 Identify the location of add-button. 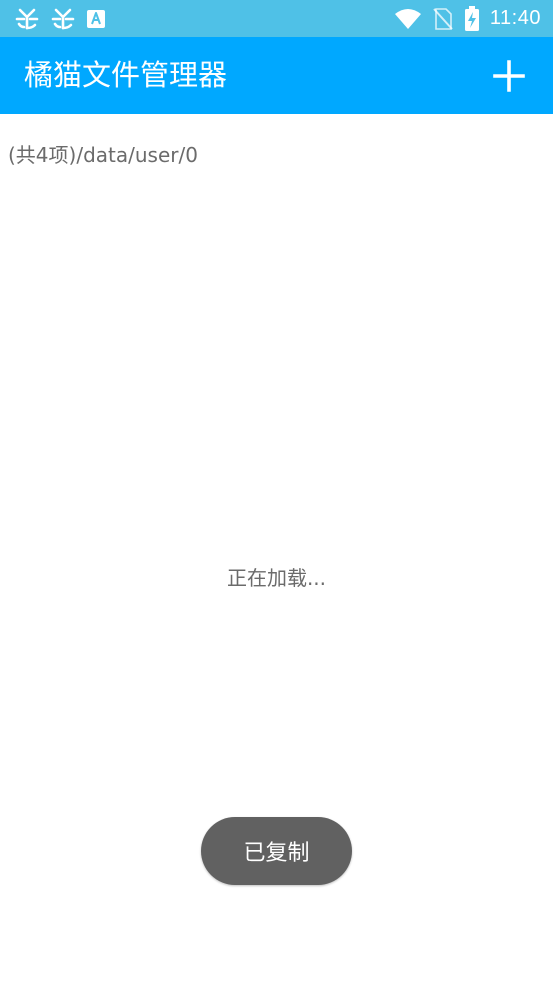
(509, 76).